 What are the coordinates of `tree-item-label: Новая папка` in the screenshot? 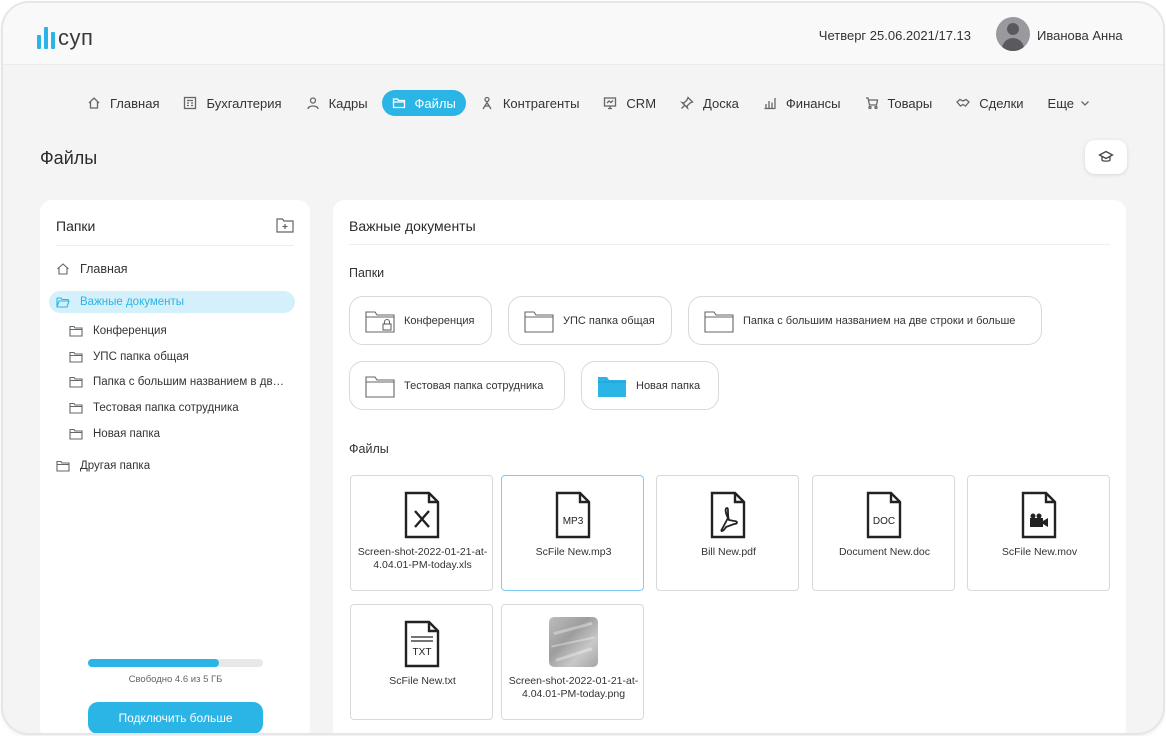 It's located at (127, 434).